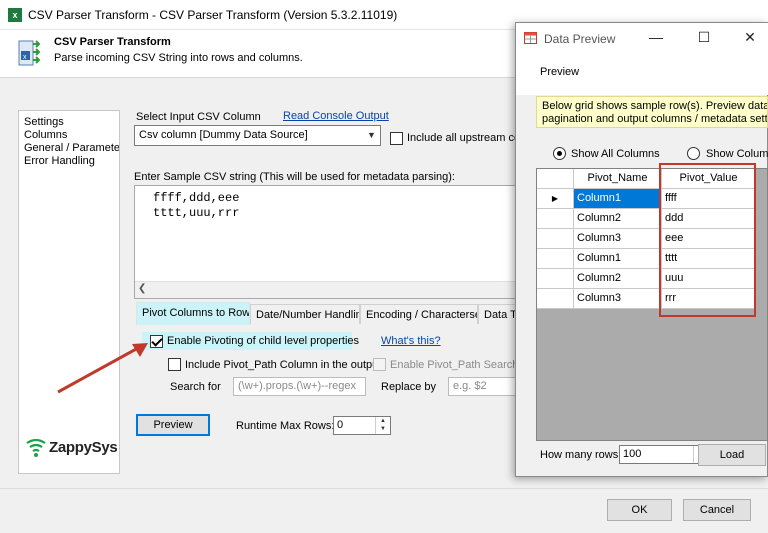 The width and height of the screenshot is (768, 533). What do you see at coordinates (498, 314) in the screenshot?
I see `tab-data-types: Data Ty` at bounding box center [498, 314].